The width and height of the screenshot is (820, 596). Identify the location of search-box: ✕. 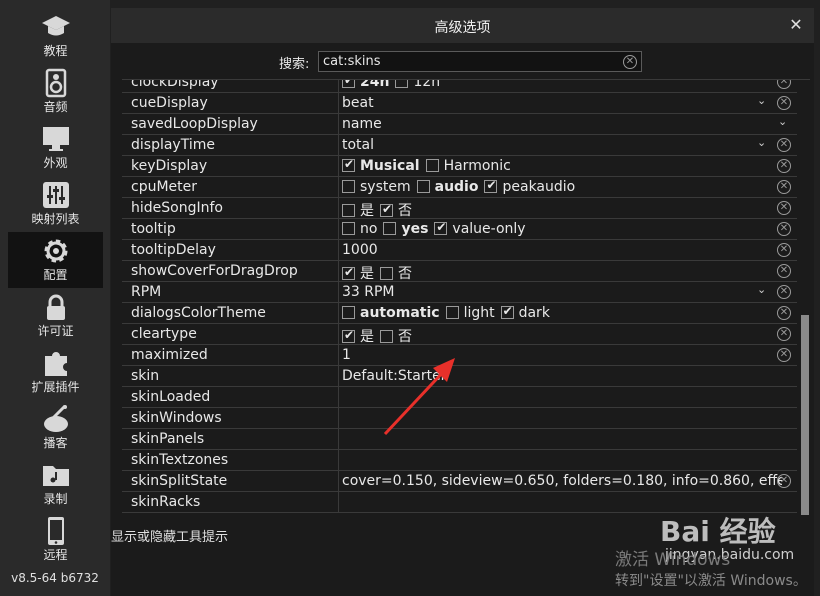
(480, 61).